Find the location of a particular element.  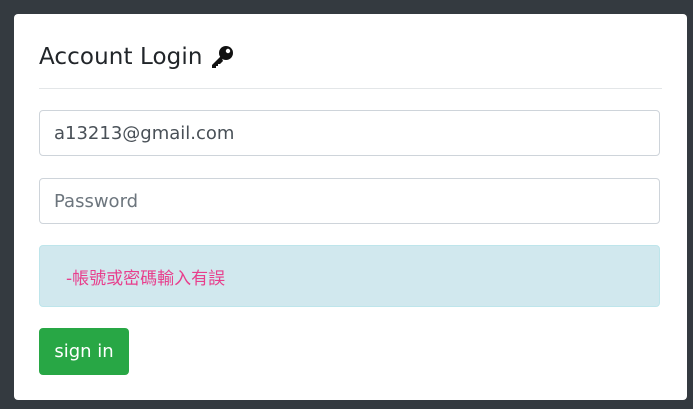

password-field is located at coordinates (349, 201).